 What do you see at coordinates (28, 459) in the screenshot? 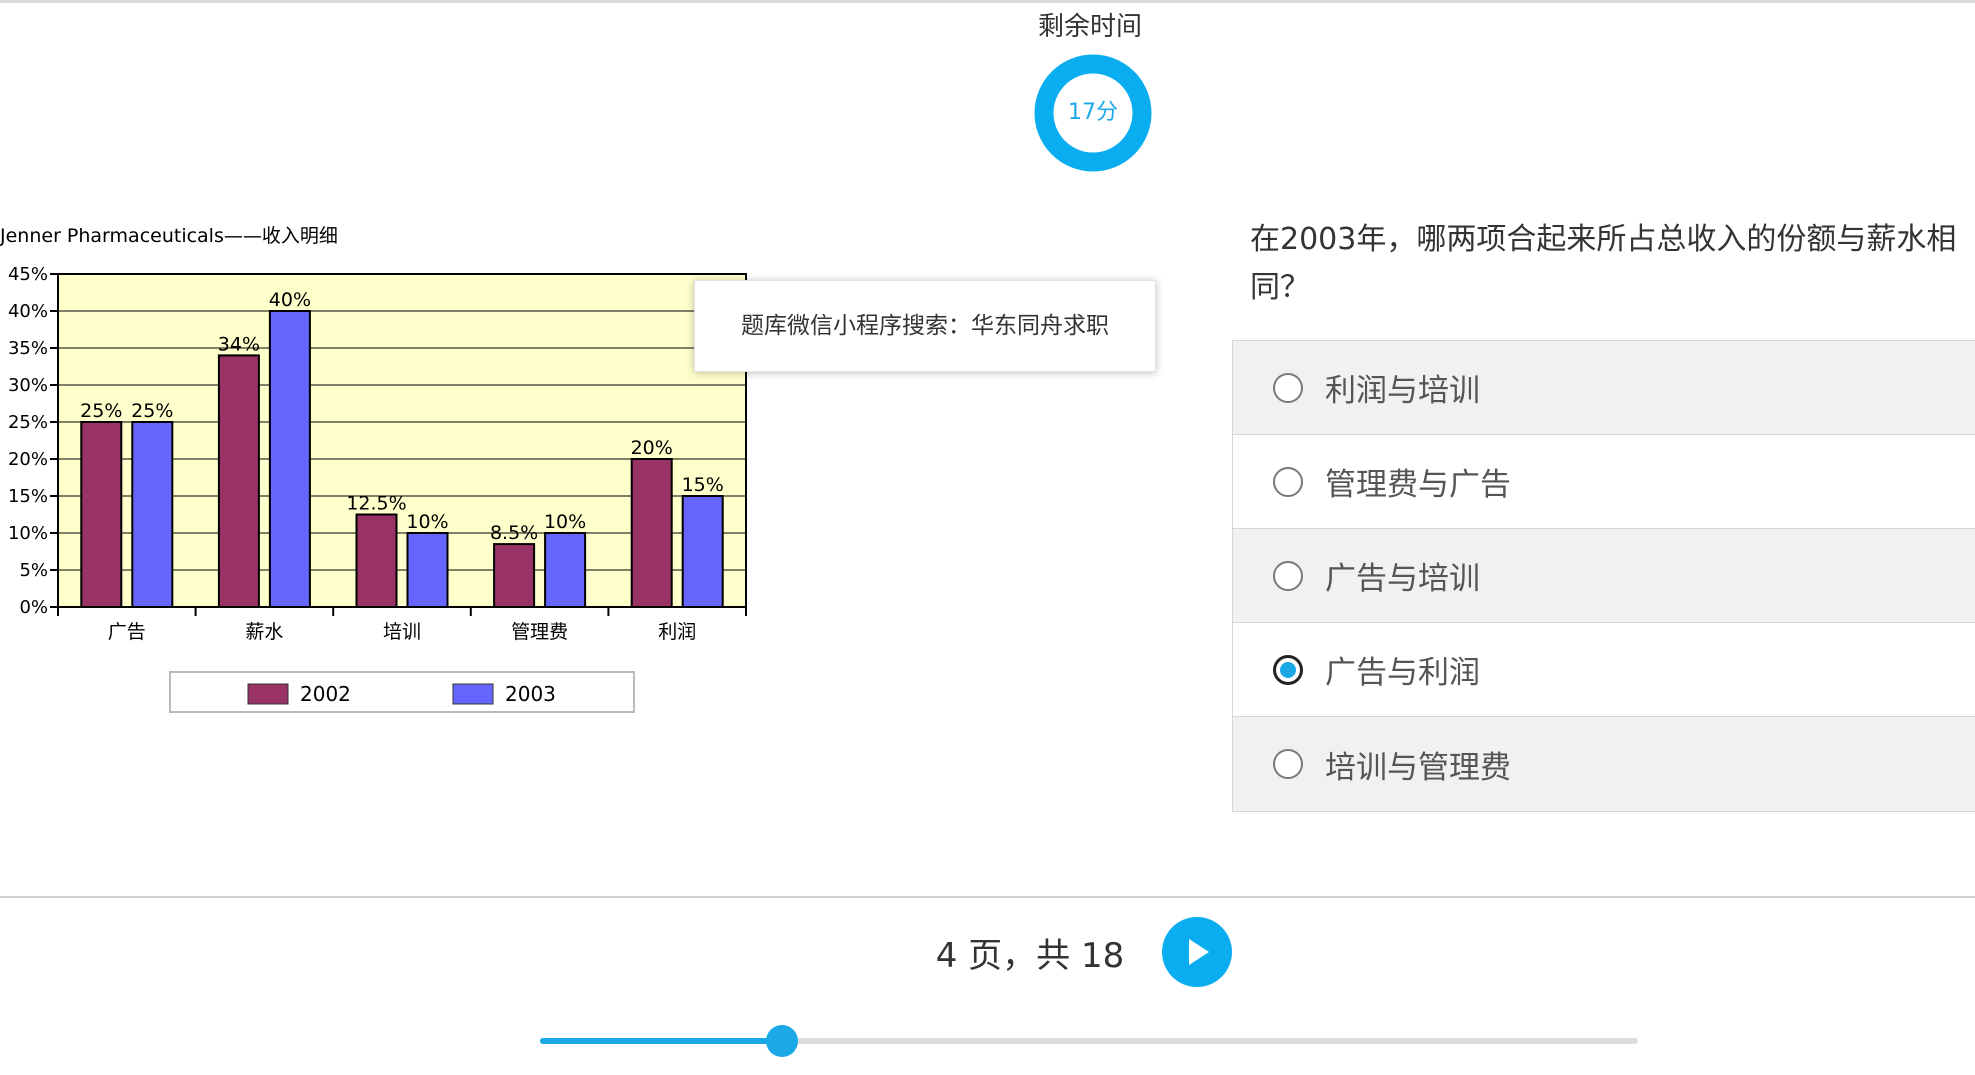
I see `y-tick-label: 20%` at bounding box center [28, 459].